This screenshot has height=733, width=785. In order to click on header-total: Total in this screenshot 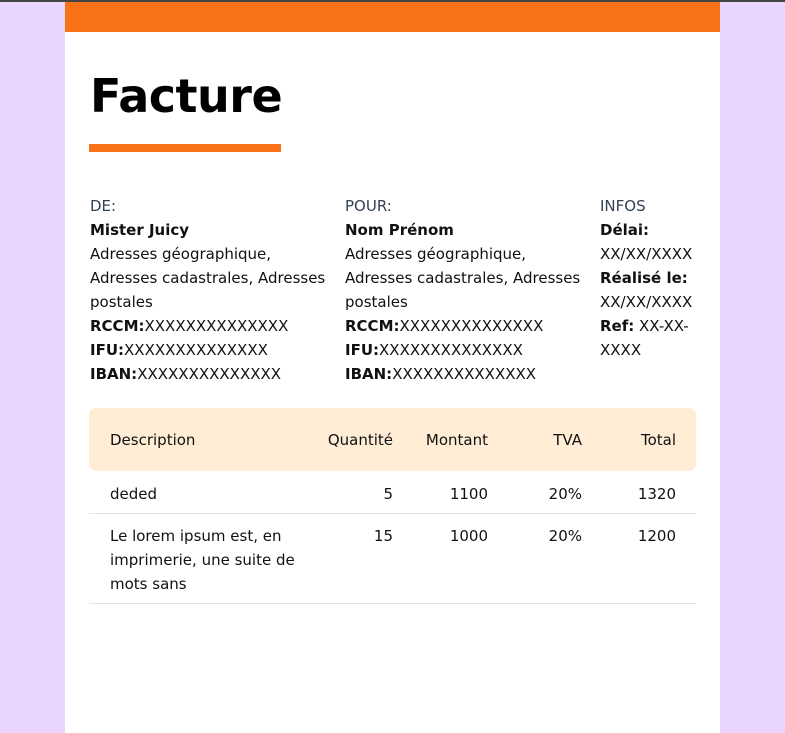, I will do `click(658, 440)`.